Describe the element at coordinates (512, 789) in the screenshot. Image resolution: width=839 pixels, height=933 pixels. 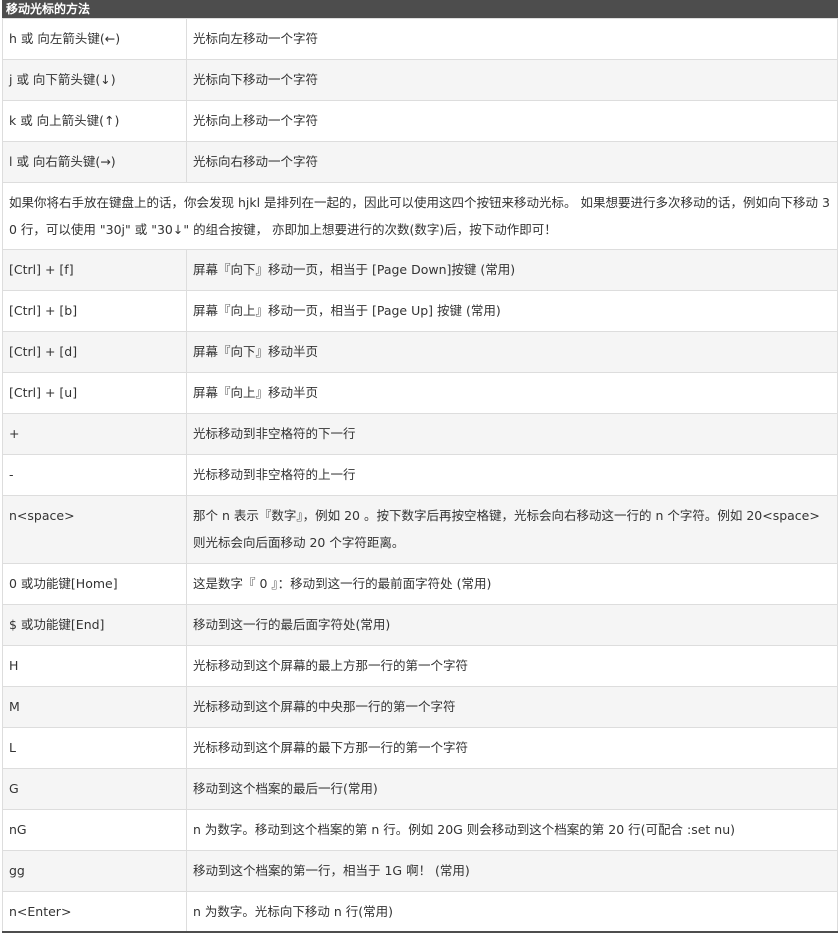
I see `description-cell: 移动到这个档案的最后一行(常用)` at that location.